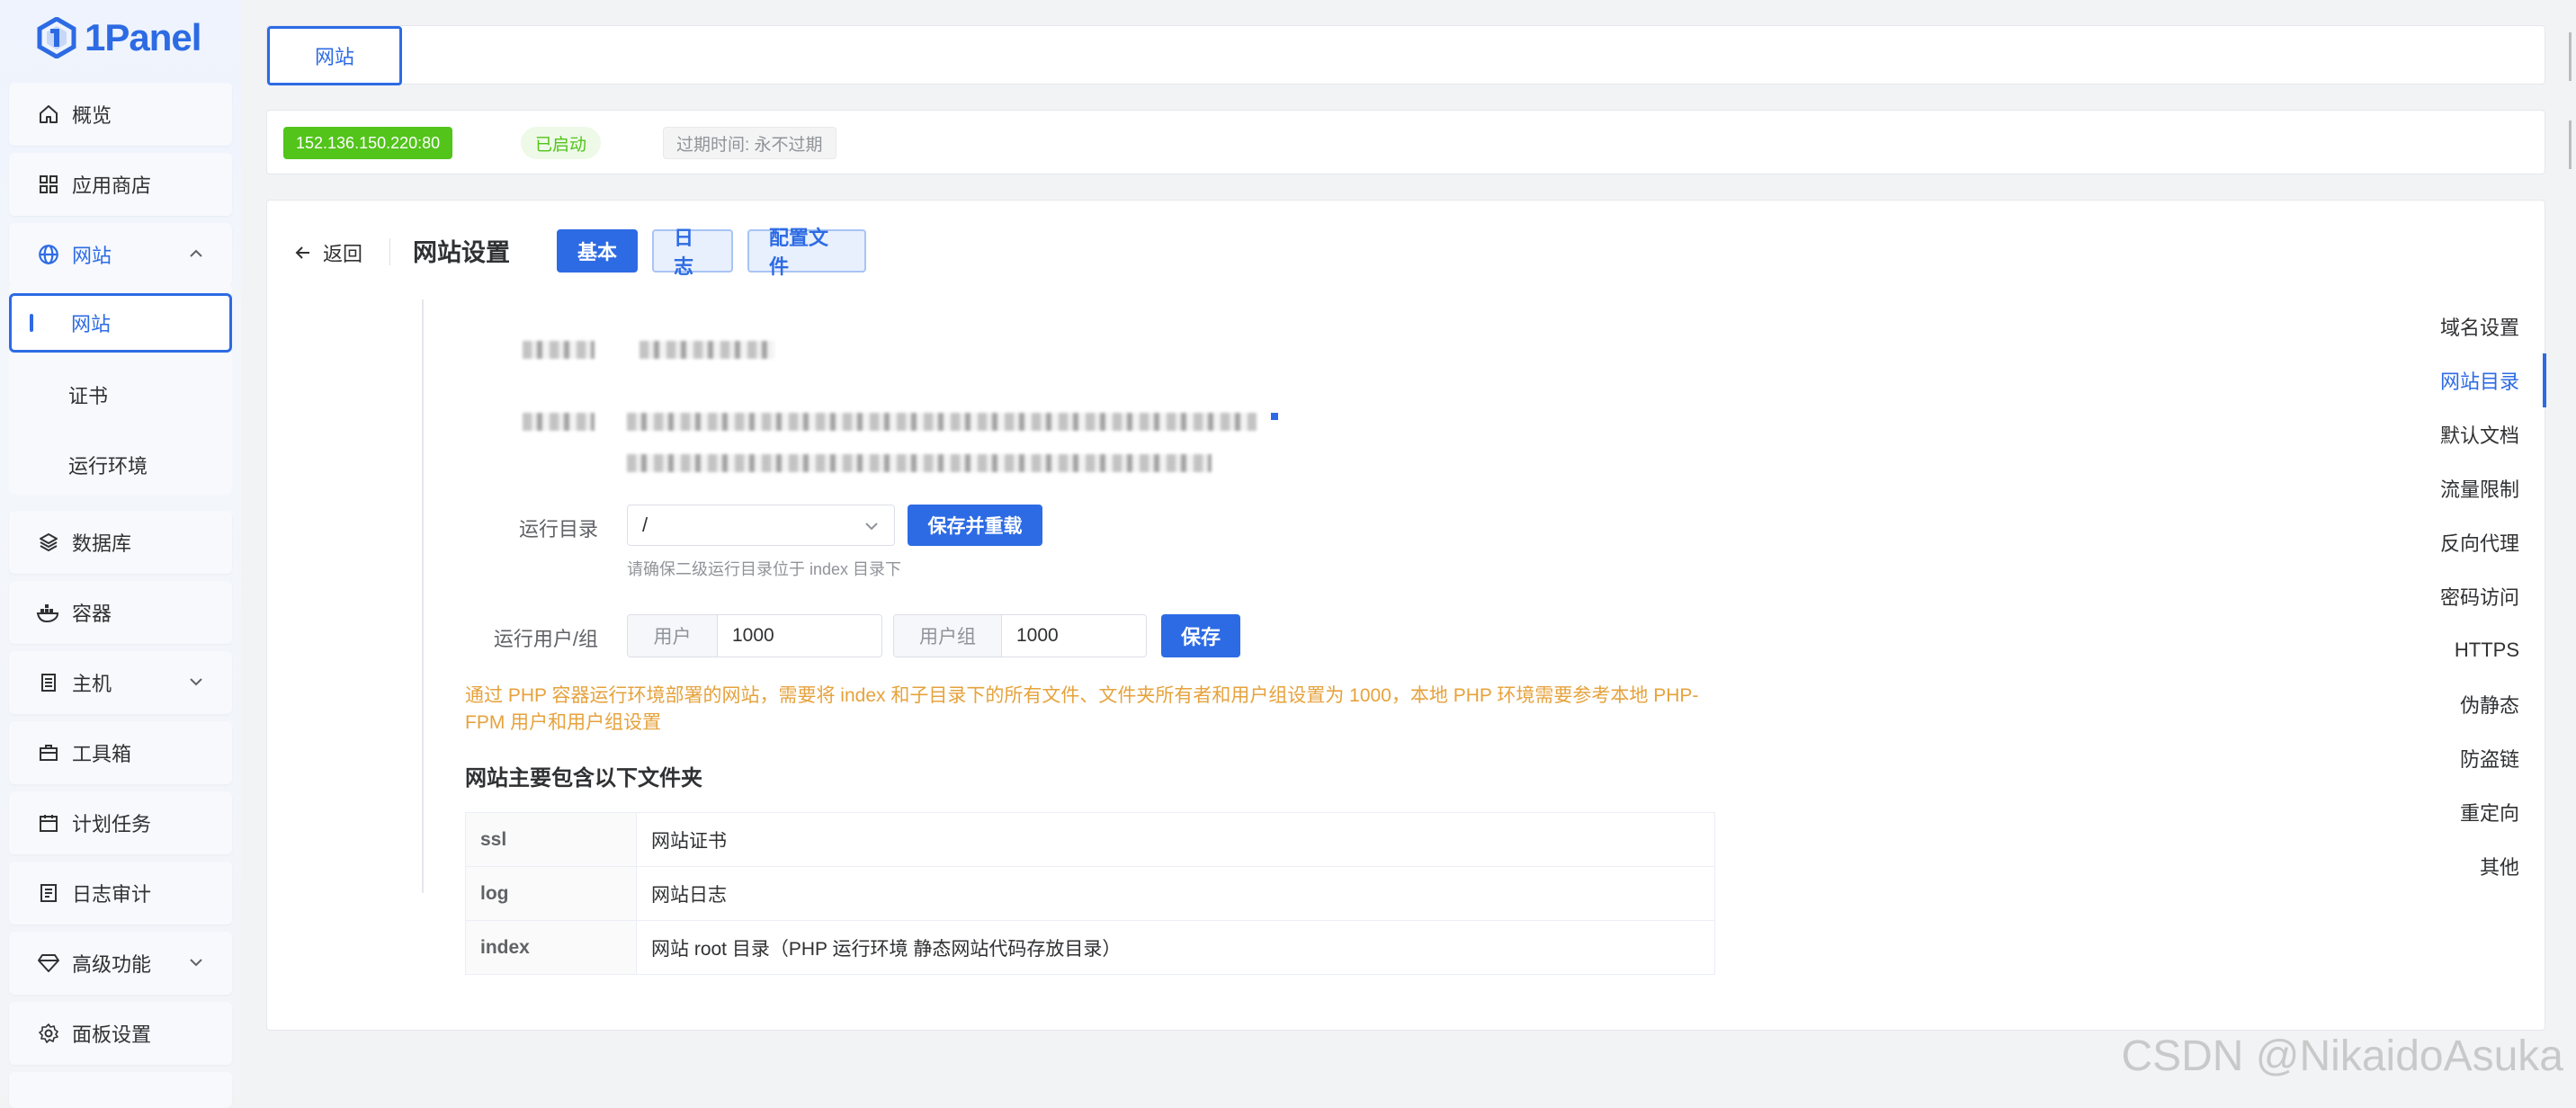  I want to click on table-row: ssl 网站证书, so click(1090, 839).